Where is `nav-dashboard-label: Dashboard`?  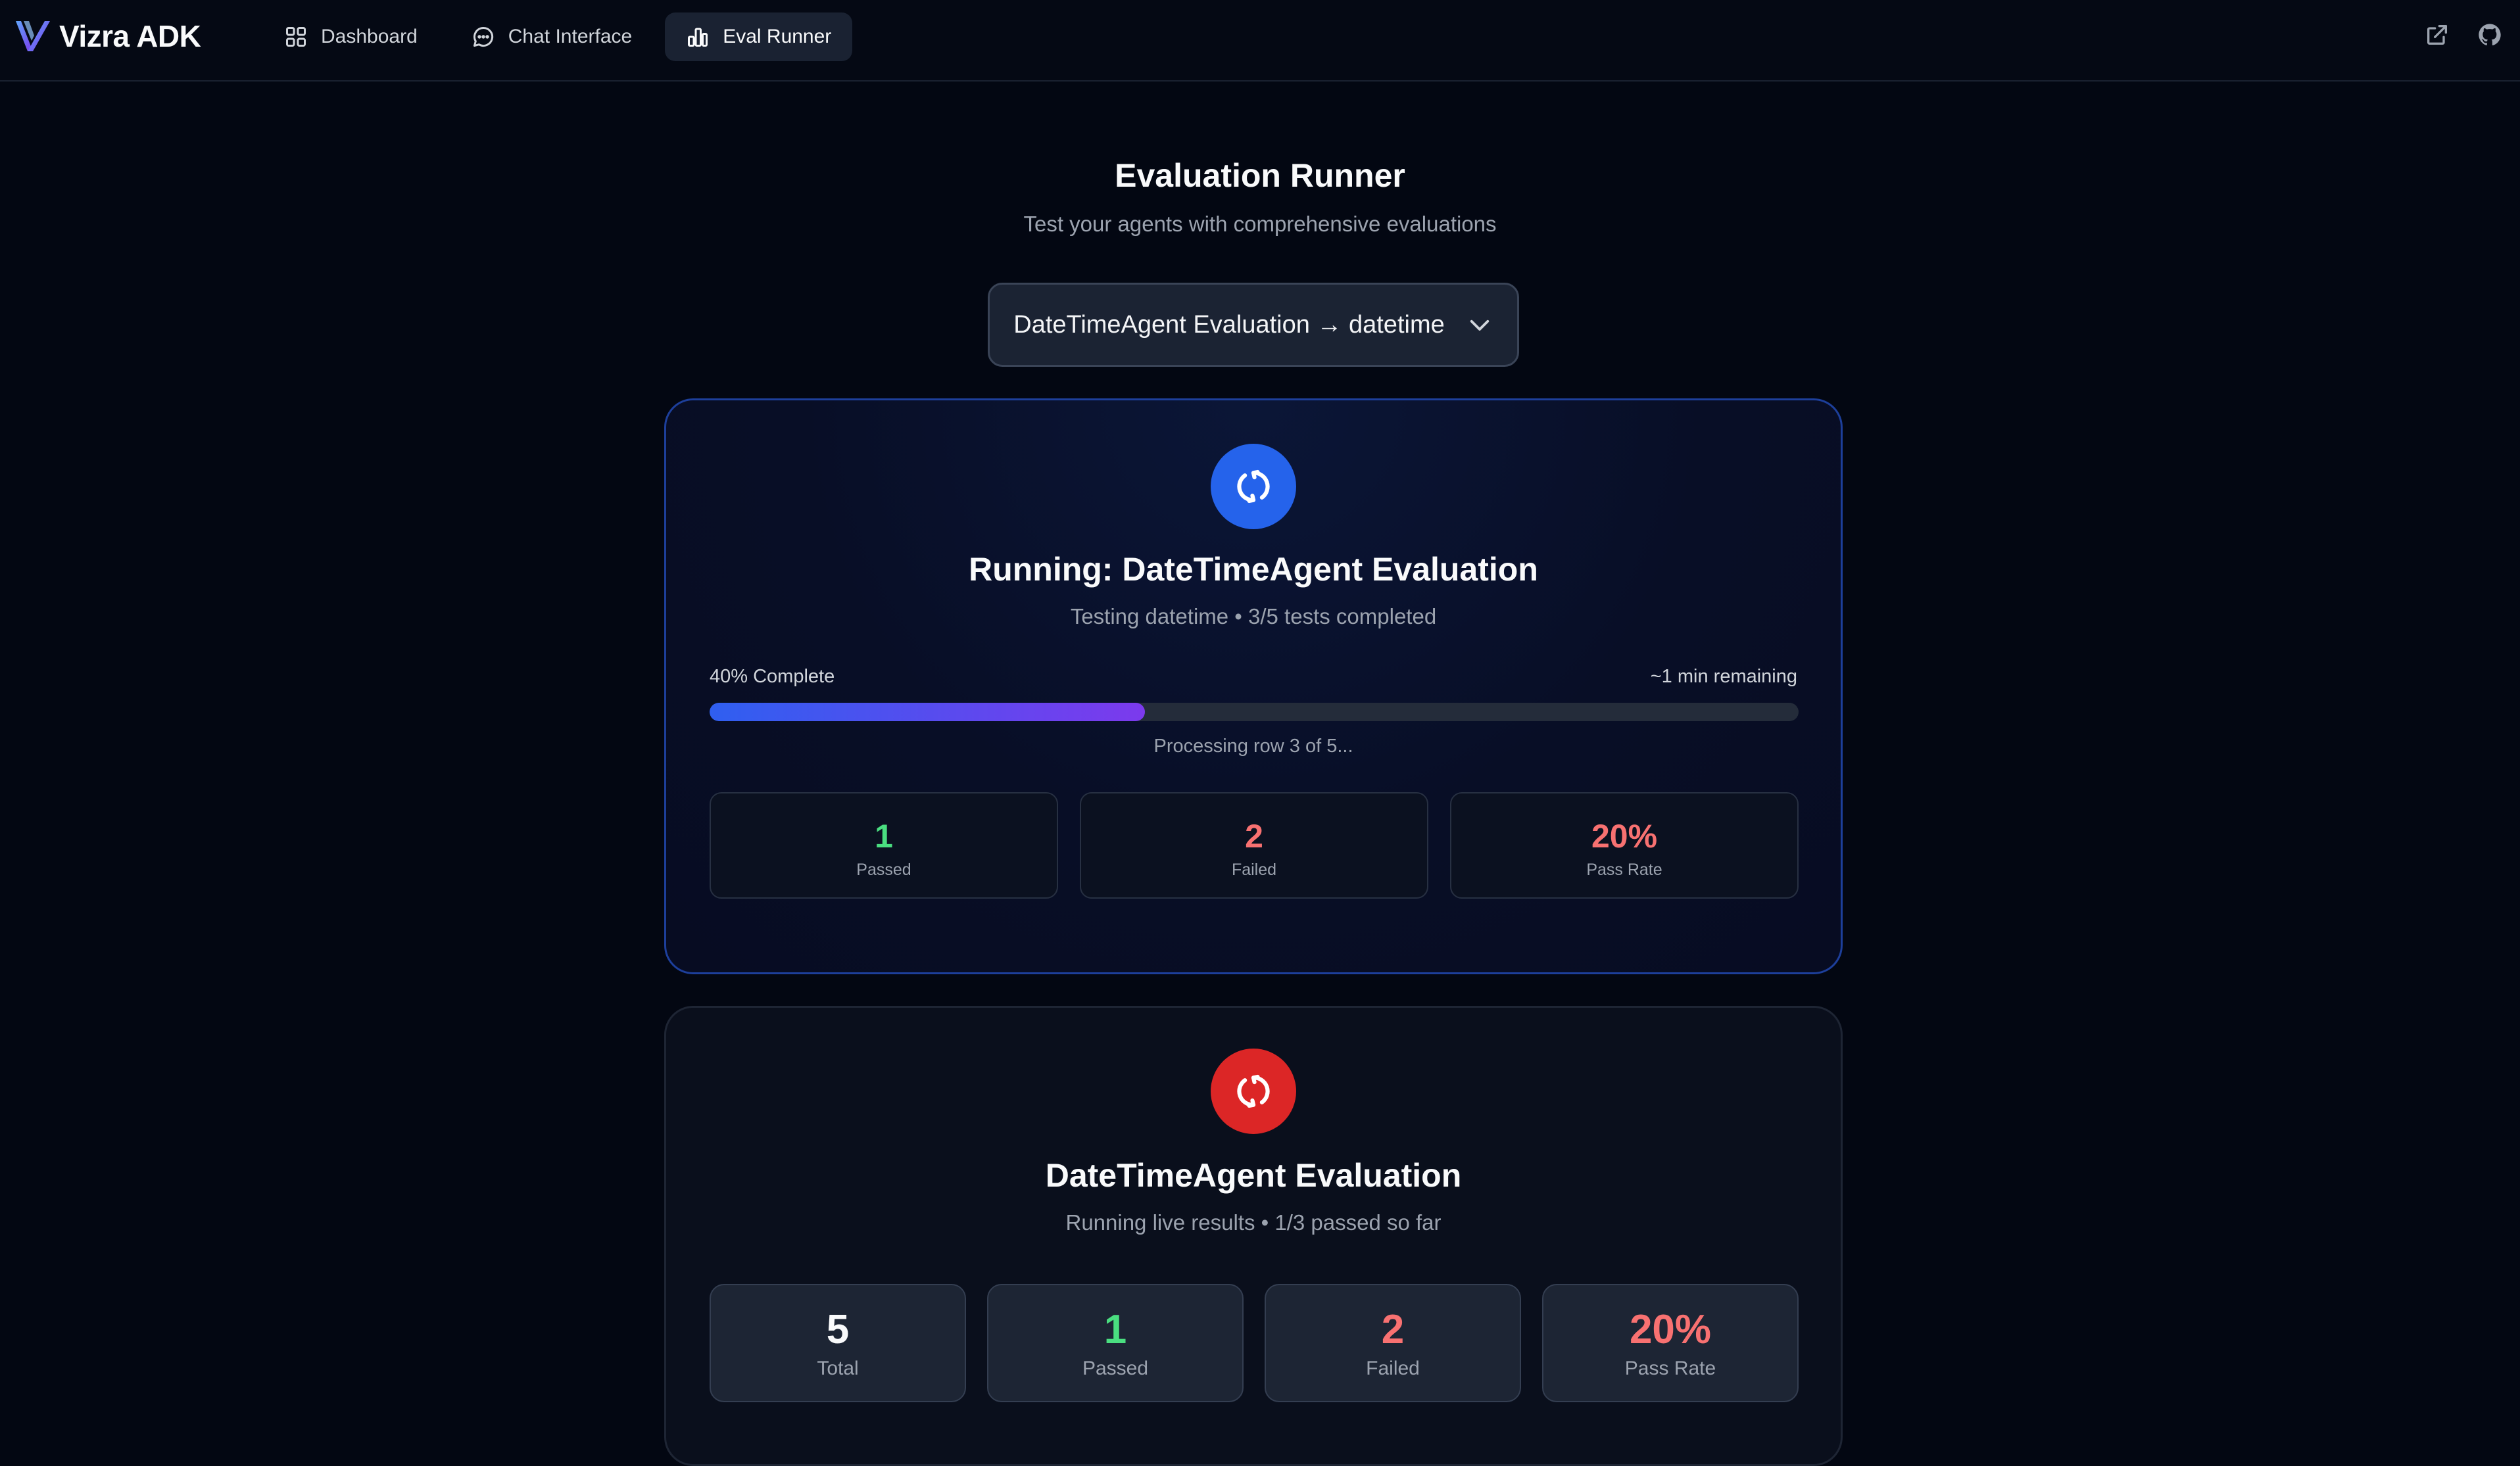 nav-dashboard-label: Dashboard is located at coordinates (369, 36).